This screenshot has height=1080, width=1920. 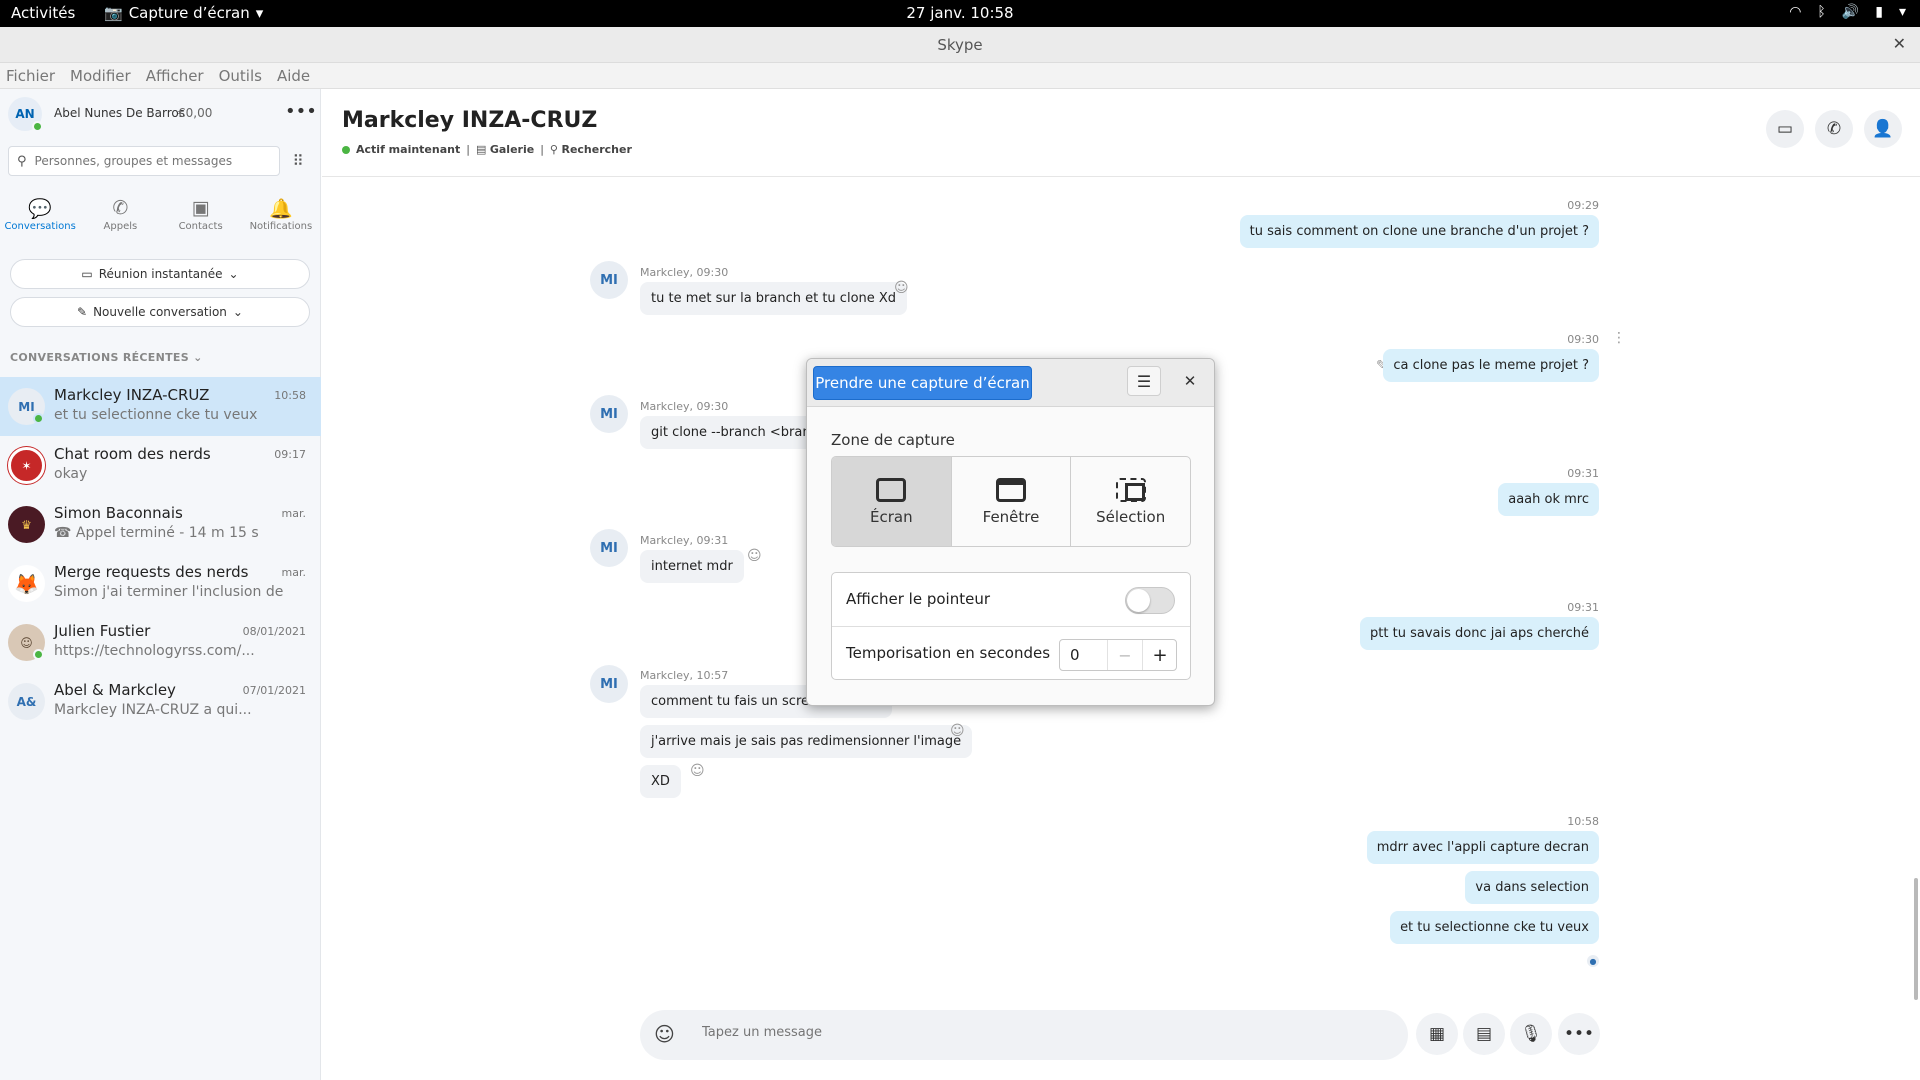 I want to click on search-box: ⚲, so click(x=144, y=161).